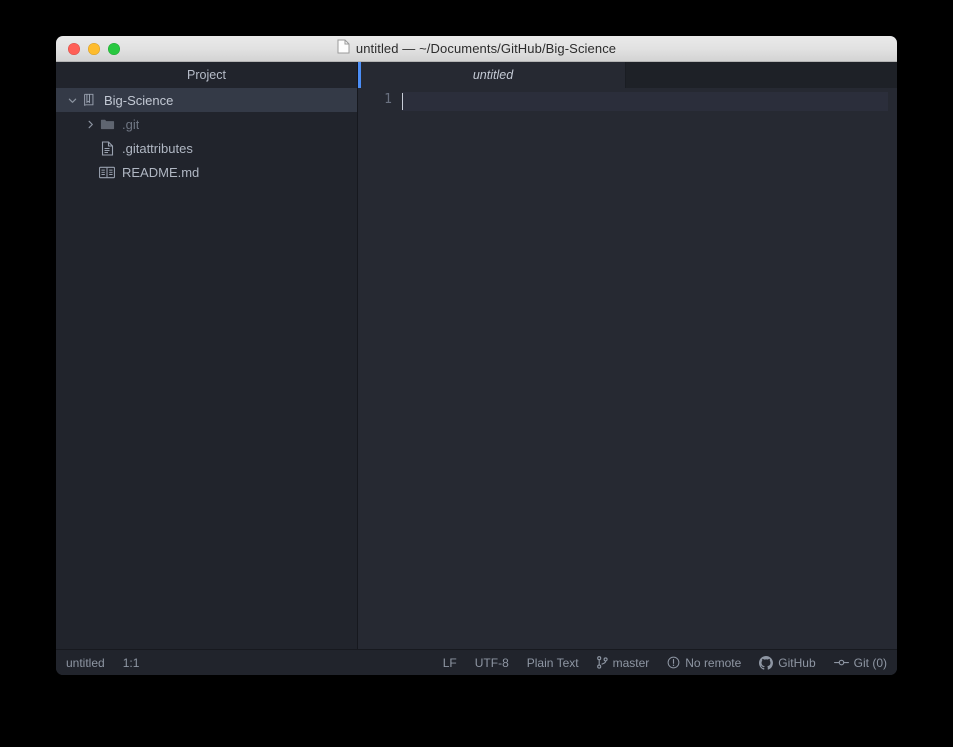 The image size is (953, 747). What do you see at coordinates (841, 662) in the screenshot?
I see `git-commit-icon` at bounding box center [841, 662].